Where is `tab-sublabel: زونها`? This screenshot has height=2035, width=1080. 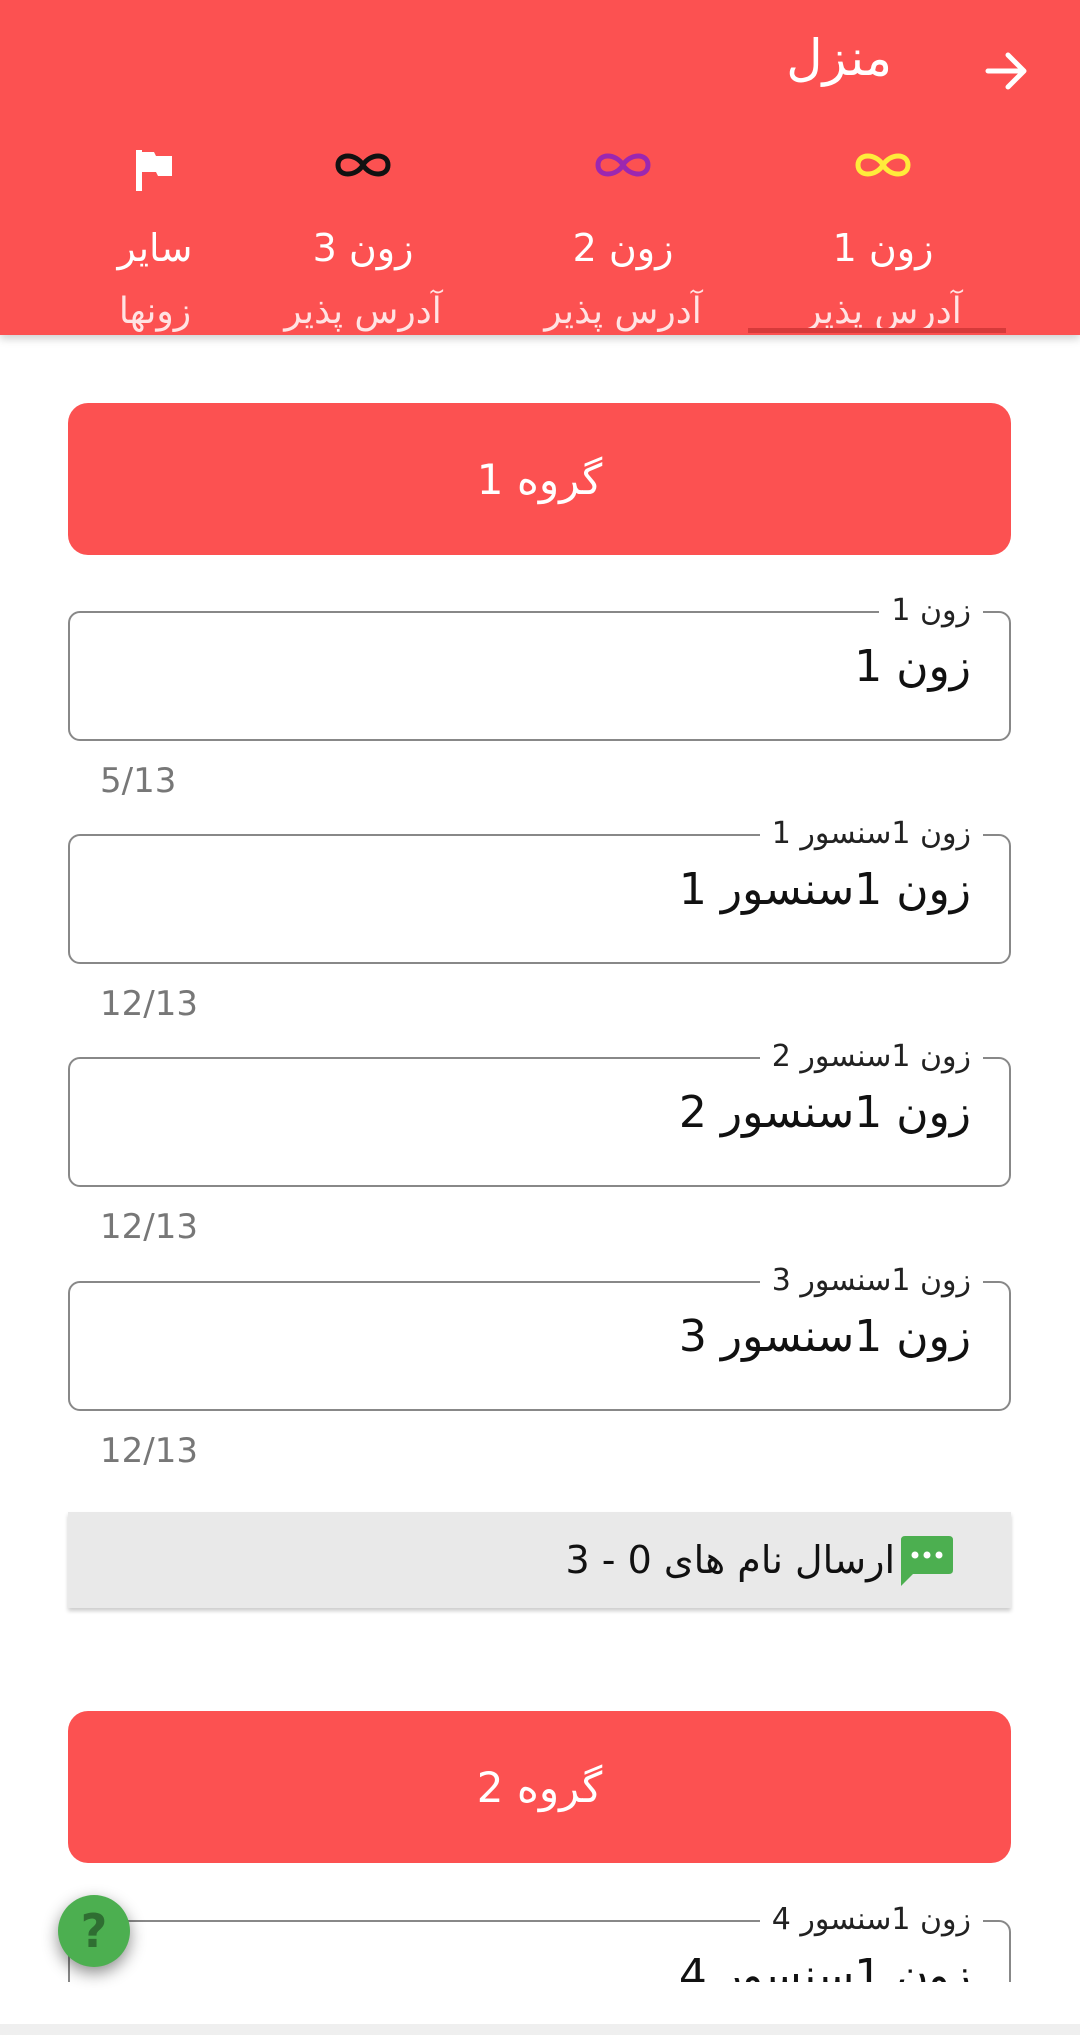 tab-sublabel: زونها is located at coordinates (155, 311).